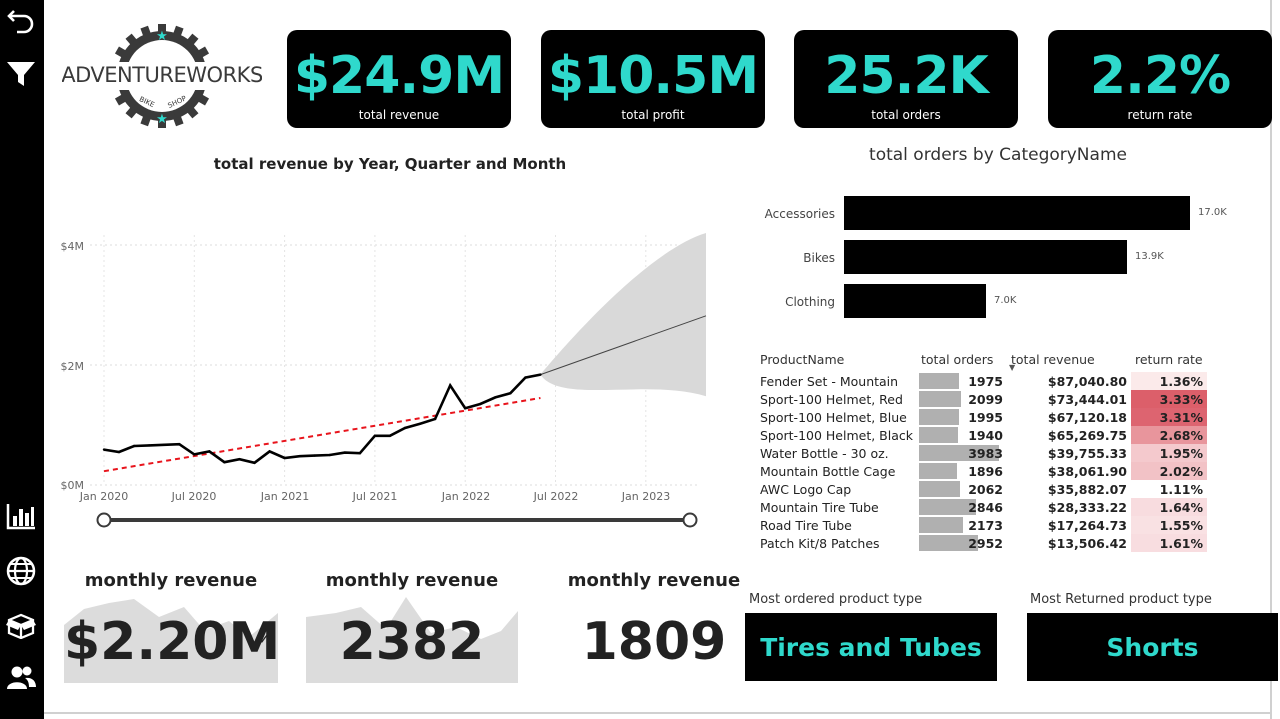  I want to click on cell-product-name: Fender Set - Mountain, so click(829, 381).